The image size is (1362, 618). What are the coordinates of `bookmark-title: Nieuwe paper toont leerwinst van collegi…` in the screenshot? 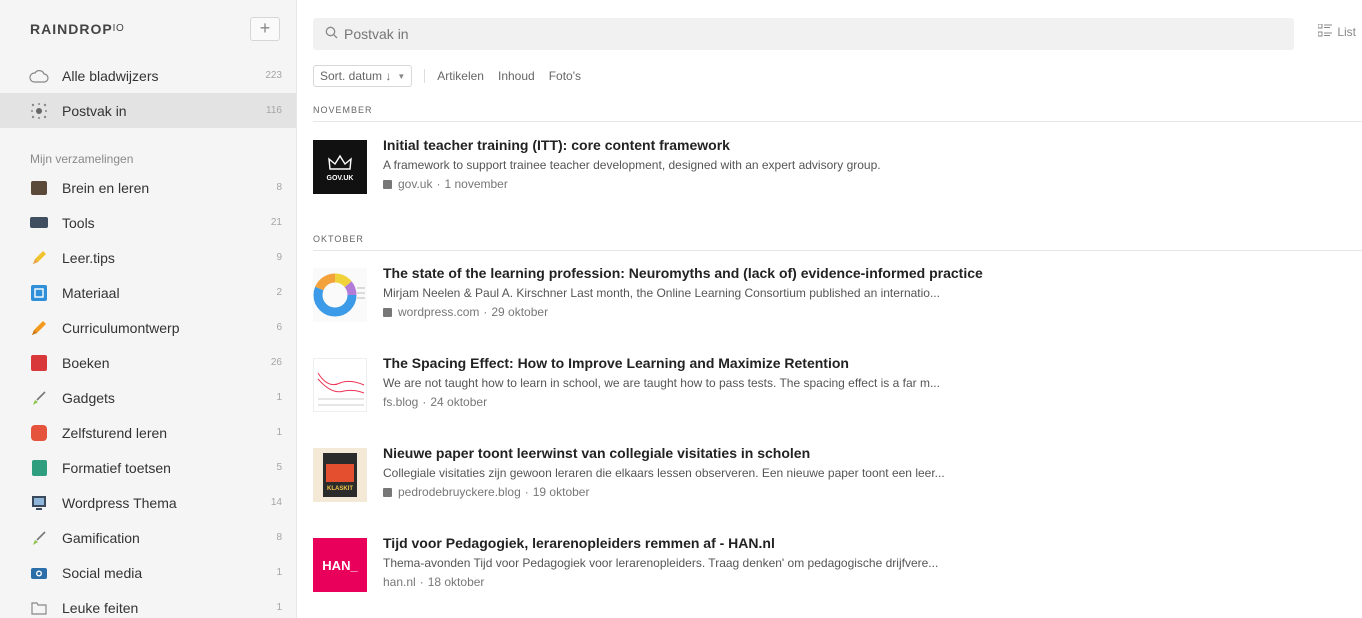 It's located at (664, 453).